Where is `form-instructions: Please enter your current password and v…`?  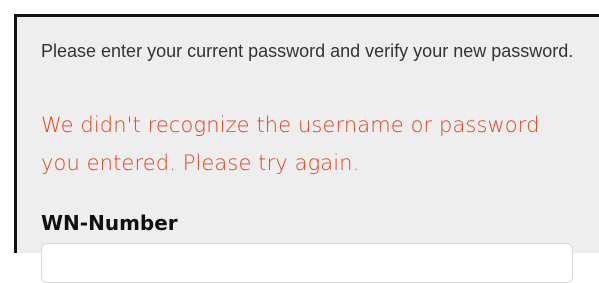 form-instructions: Please enter your current password and v… is located at coordinates (307, 51).